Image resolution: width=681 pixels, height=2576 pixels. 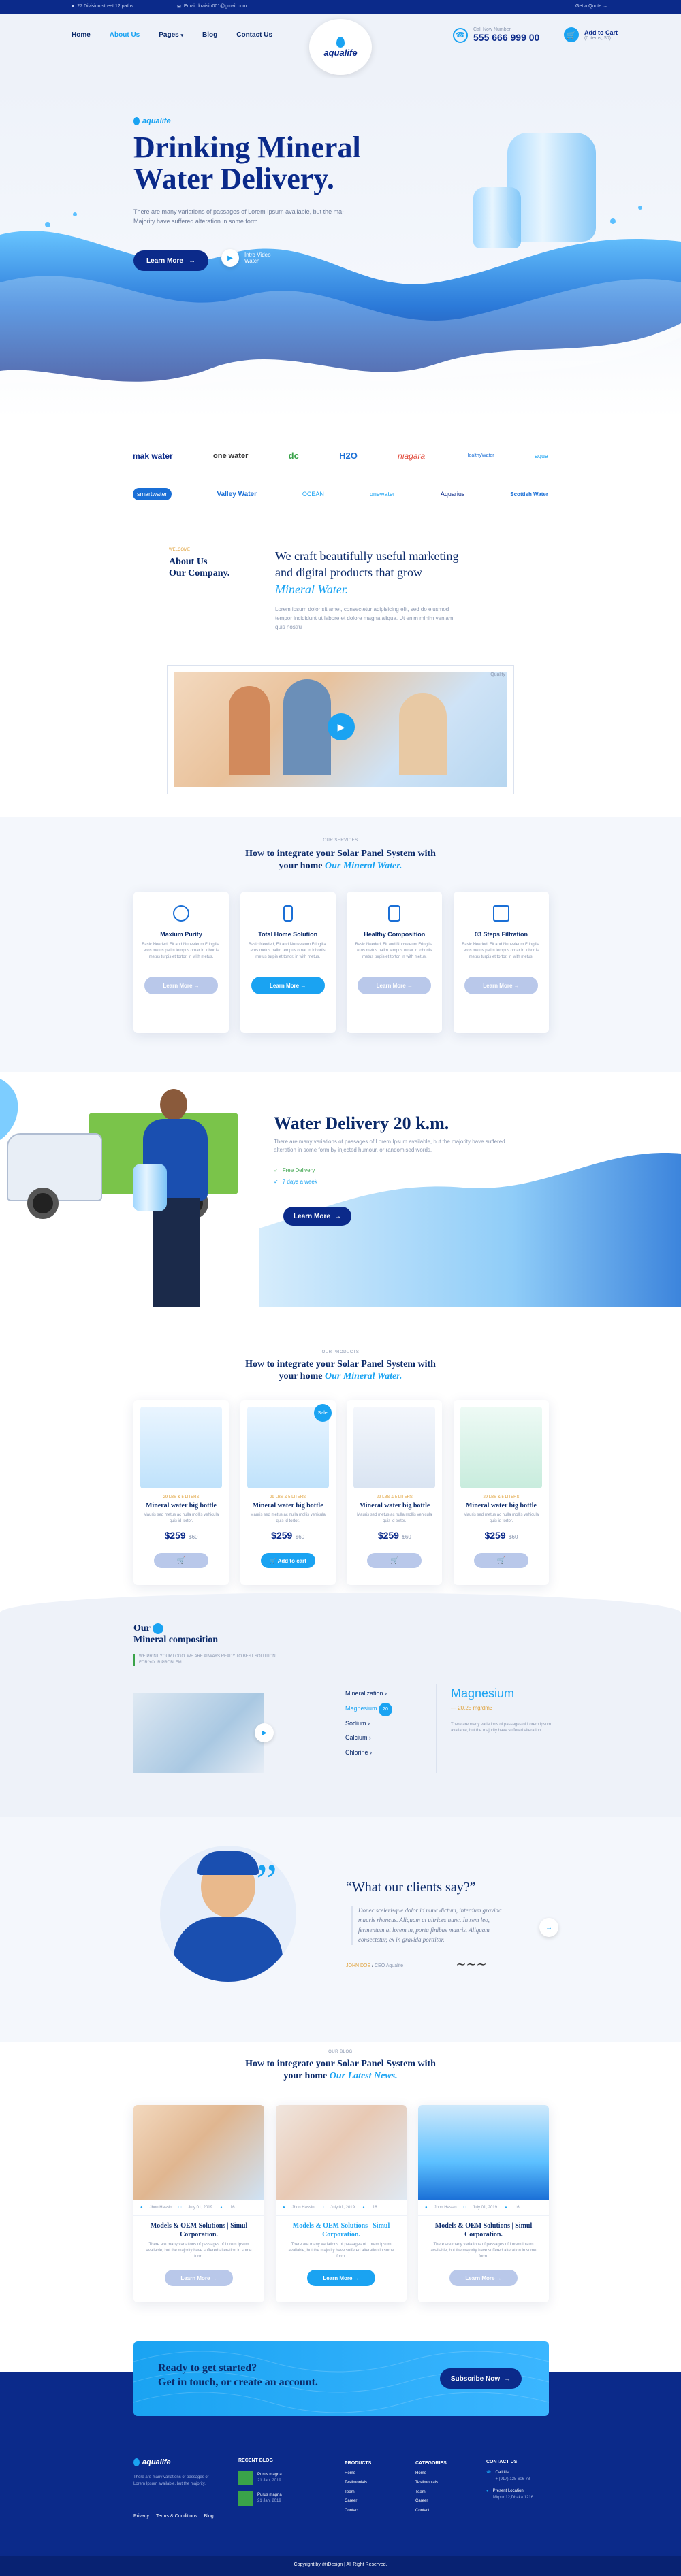 I want to click on footer-recent-1: Purus magna 21 Jan, 2019, so click(x=260, y=2478).